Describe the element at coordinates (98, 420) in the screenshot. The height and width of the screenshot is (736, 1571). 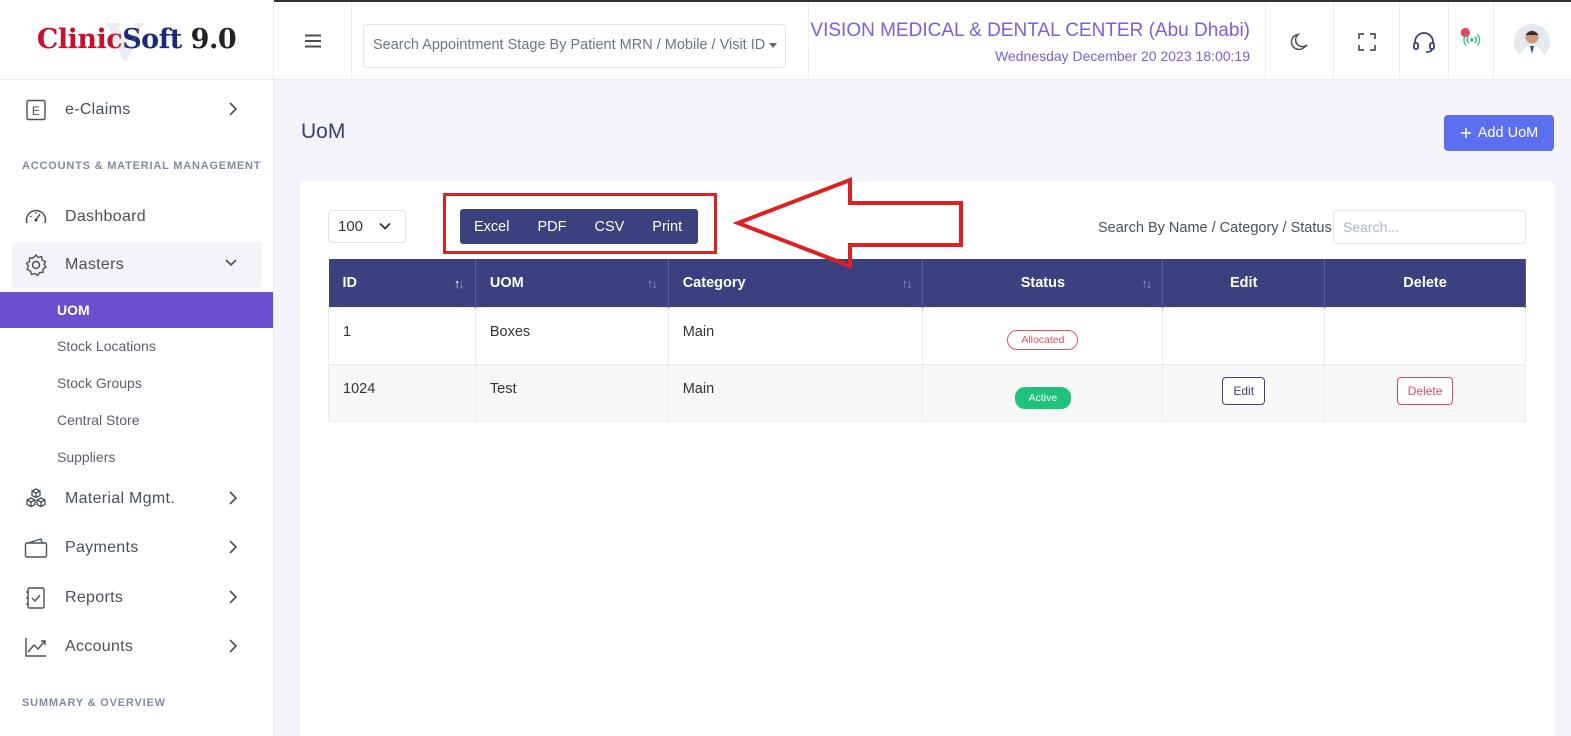
I see `sidebar-subitem-central-store: Central Store` at that location.